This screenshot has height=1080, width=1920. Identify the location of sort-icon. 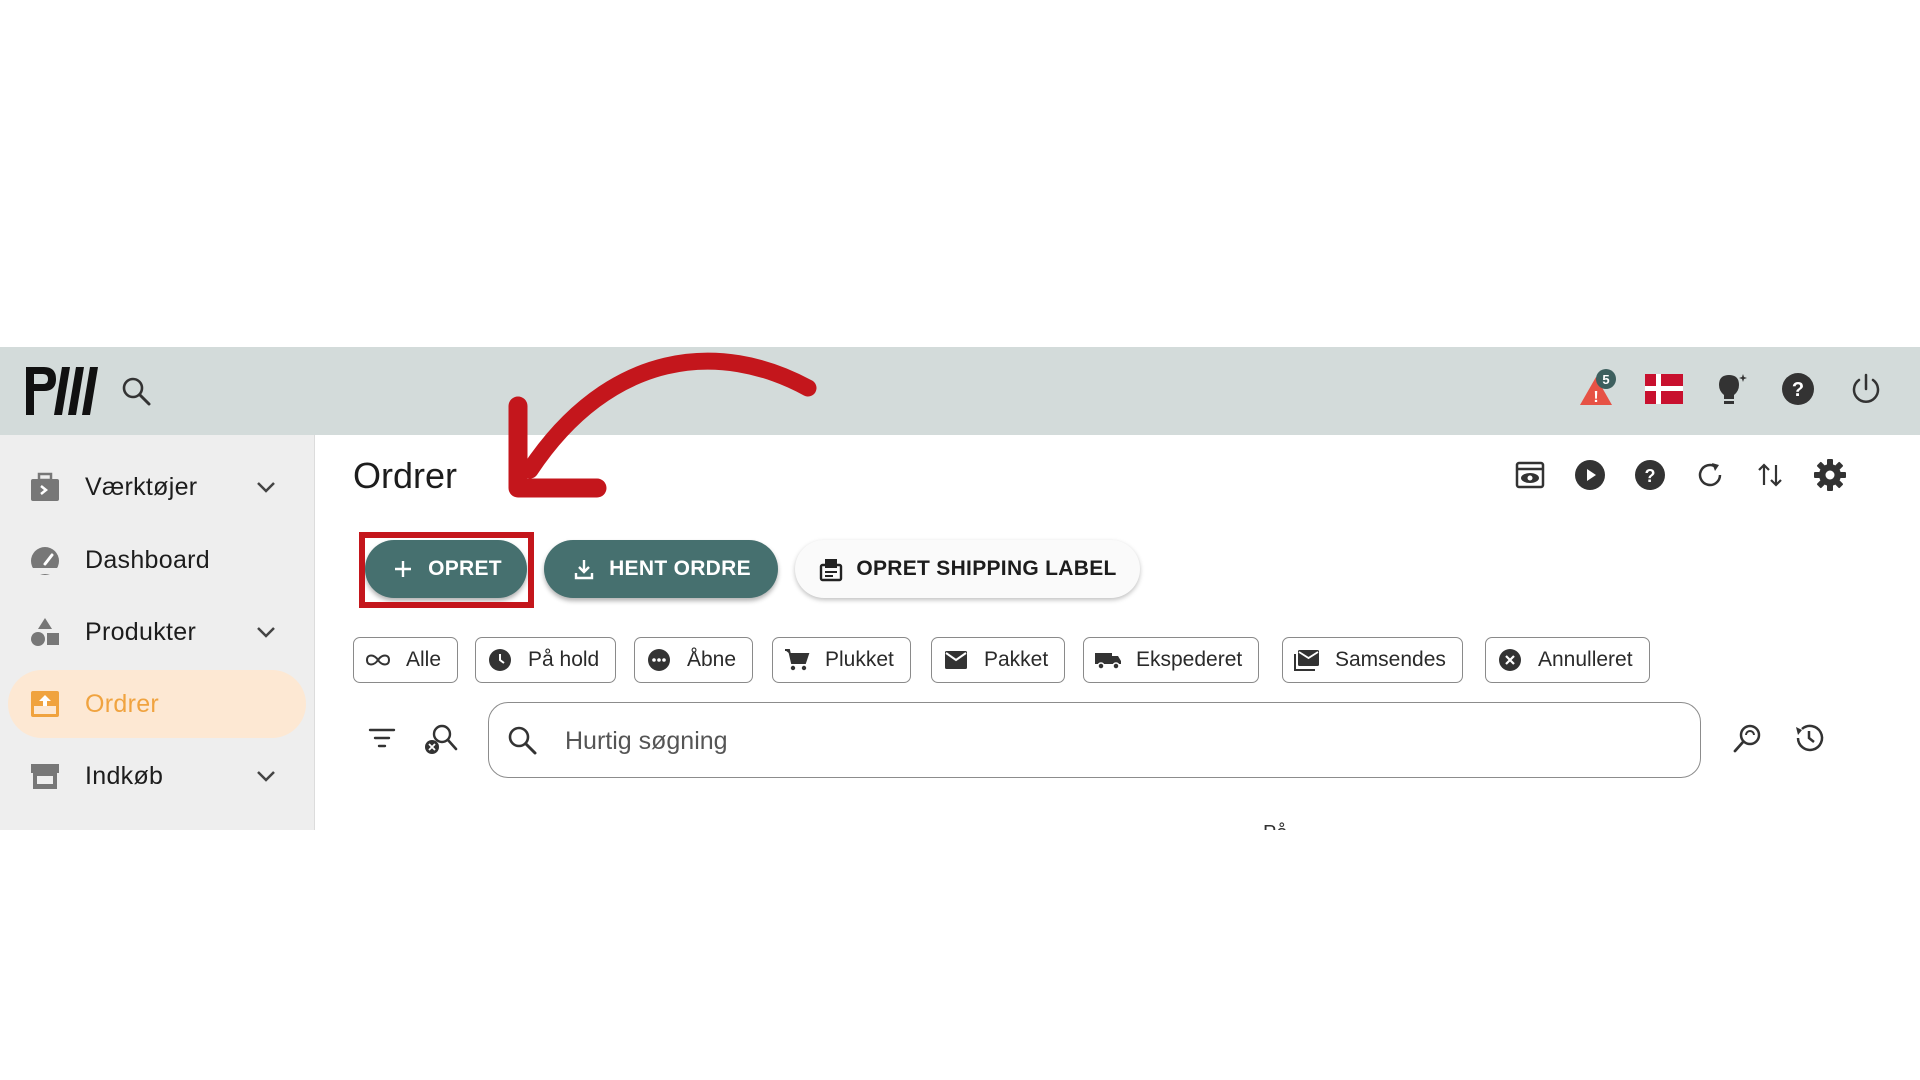
(1770, 475).